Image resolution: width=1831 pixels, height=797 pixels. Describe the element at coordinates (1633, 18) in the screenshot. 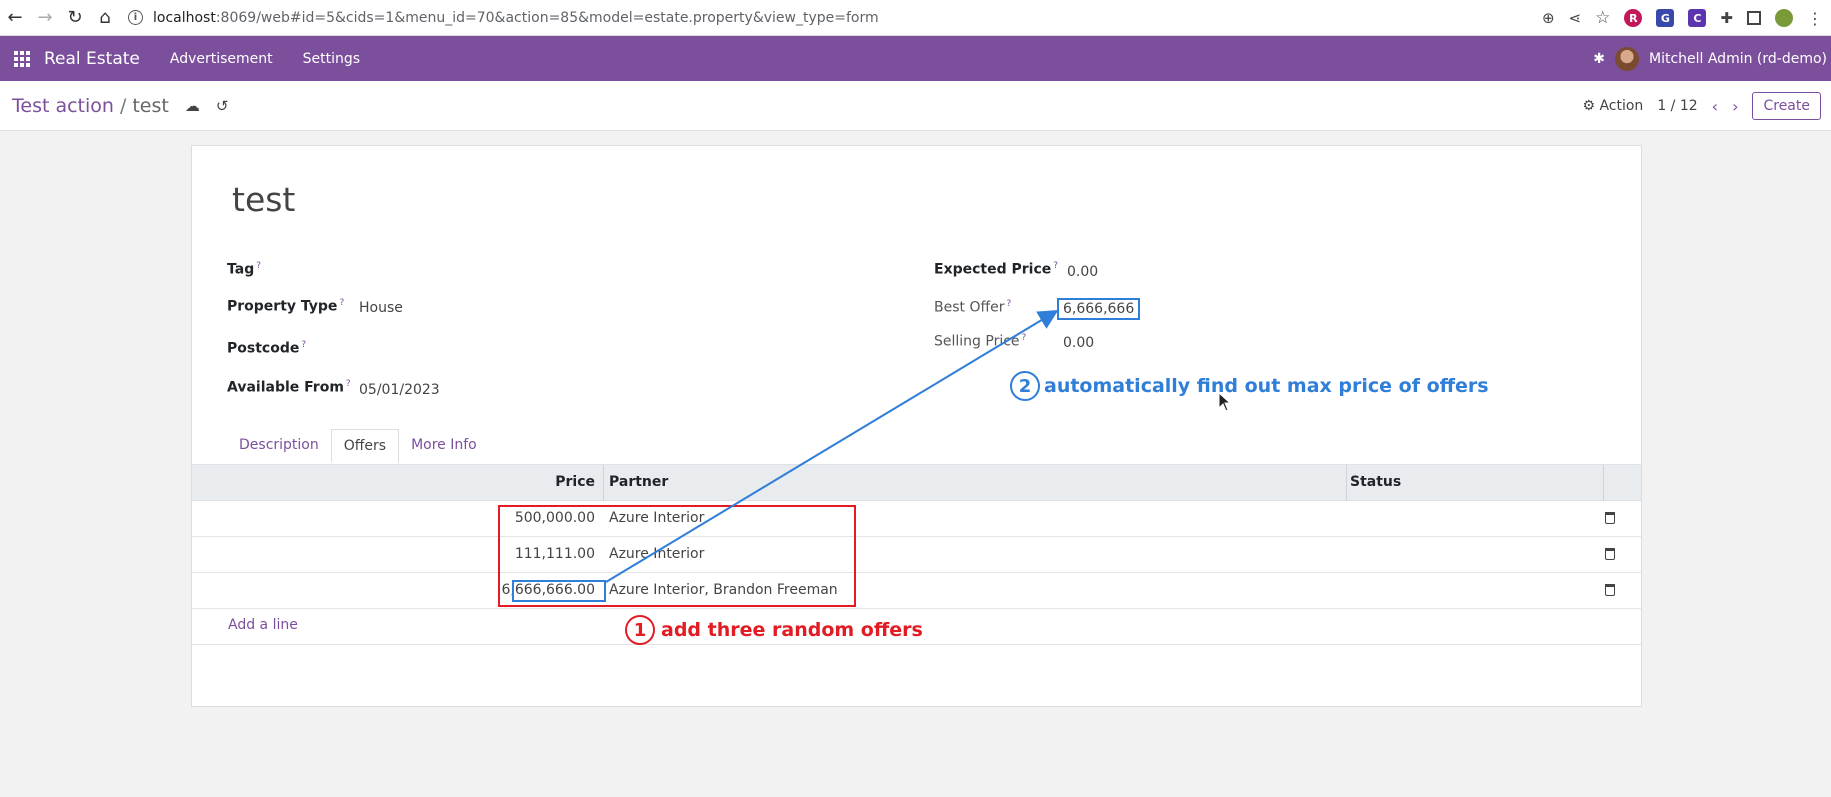

I see `extension-icon: R` at that location.